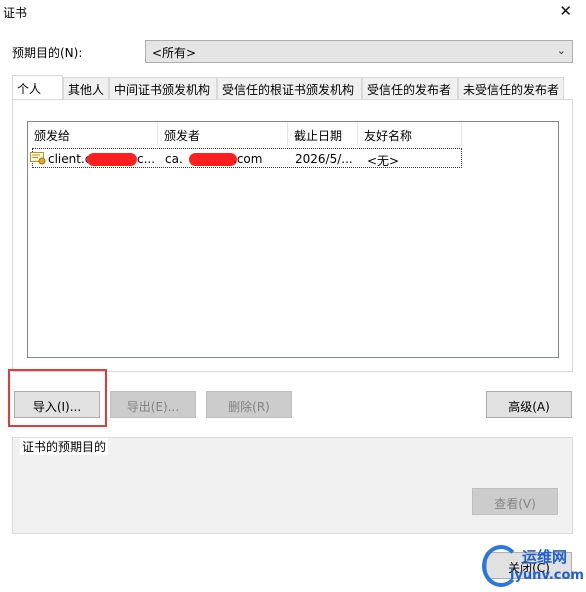 The image size is (586, 592). Describe the element at coordinates (29, 89) in the screenshot. I see `tab-label: 个人` at that location.